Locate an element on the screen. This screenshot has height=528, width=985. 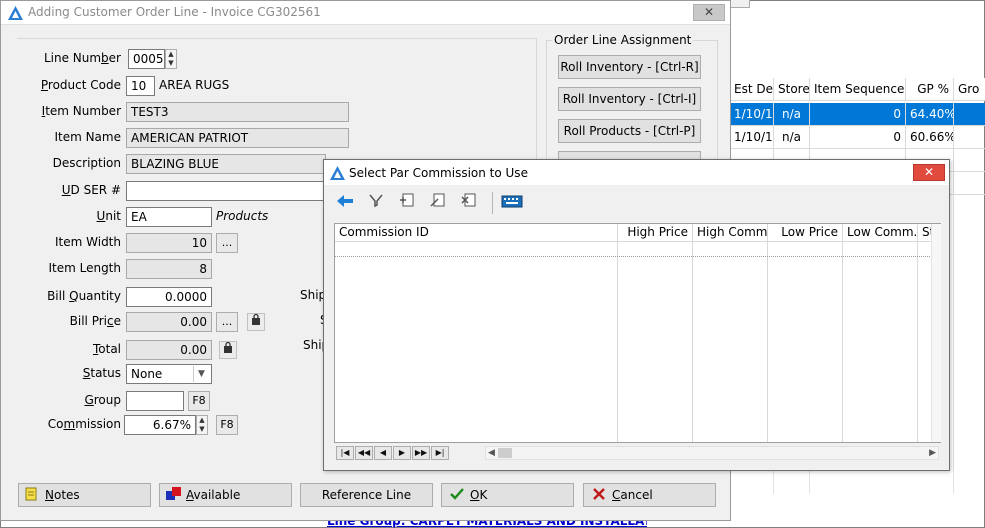
popup-toolbar is located at coordinates (636, 203).